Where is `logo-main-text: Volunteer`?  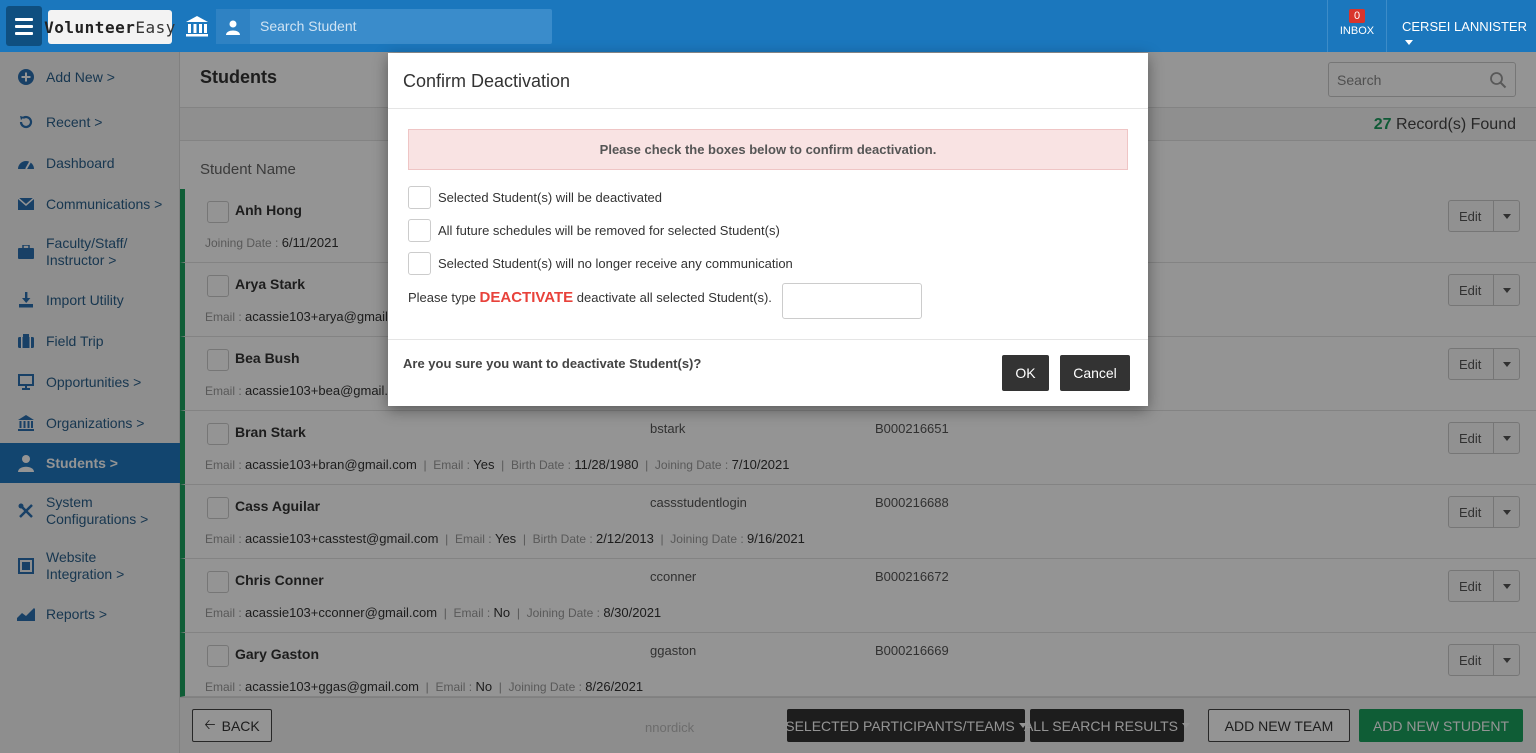 logo-main-text: Volunteer is located at coordinates (90, 27).